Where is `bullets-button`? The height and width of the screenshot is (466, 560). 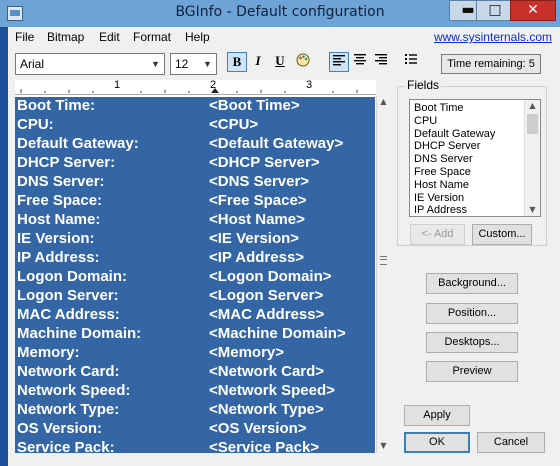 bullets-button is located at coordinates (411, 62).